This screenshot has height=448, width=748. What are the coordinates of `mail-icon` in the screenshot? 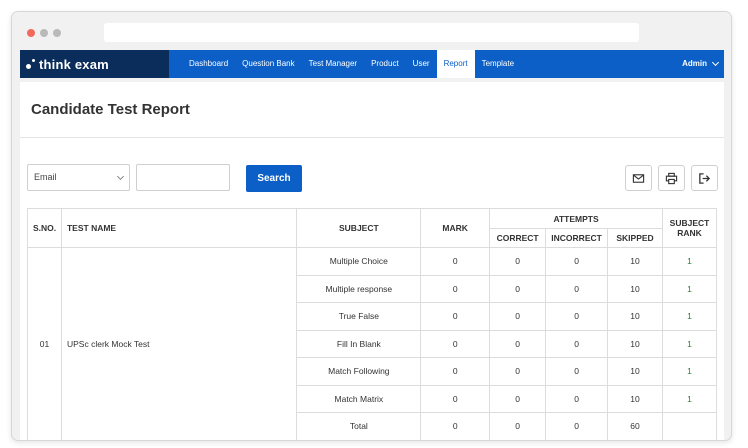 It's located at (638, 178).